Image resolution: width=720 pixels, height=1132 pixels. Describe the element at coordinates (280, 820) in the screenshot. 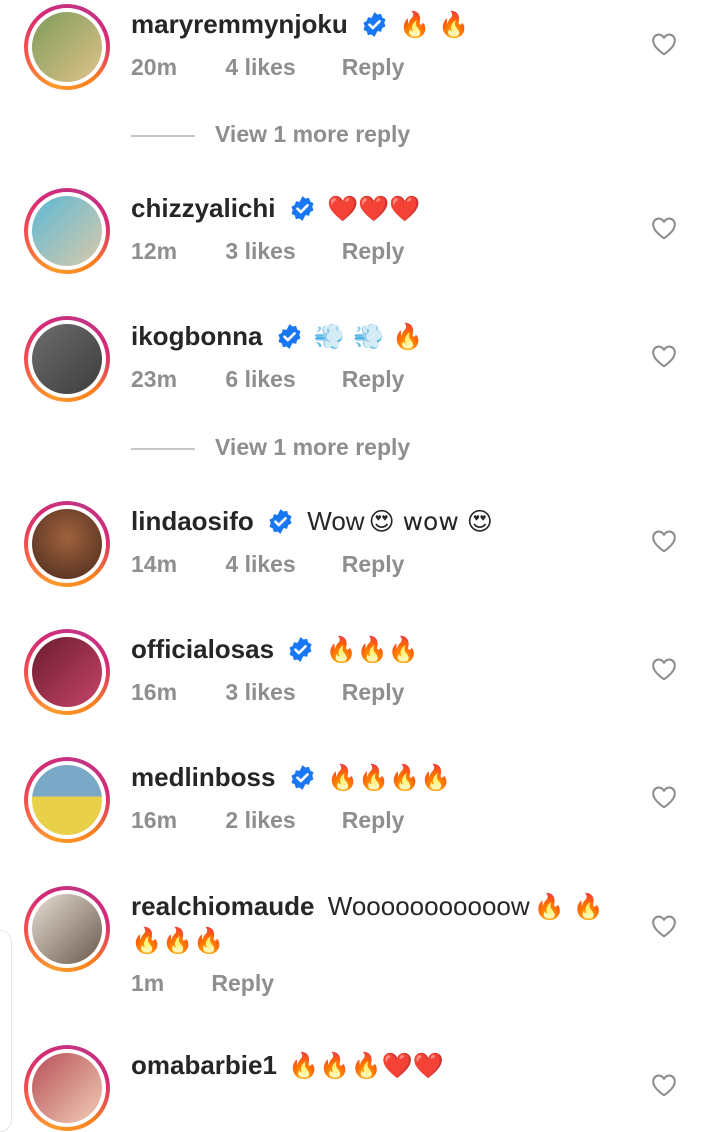

I see `comment-likes: 2 likes` at that location.